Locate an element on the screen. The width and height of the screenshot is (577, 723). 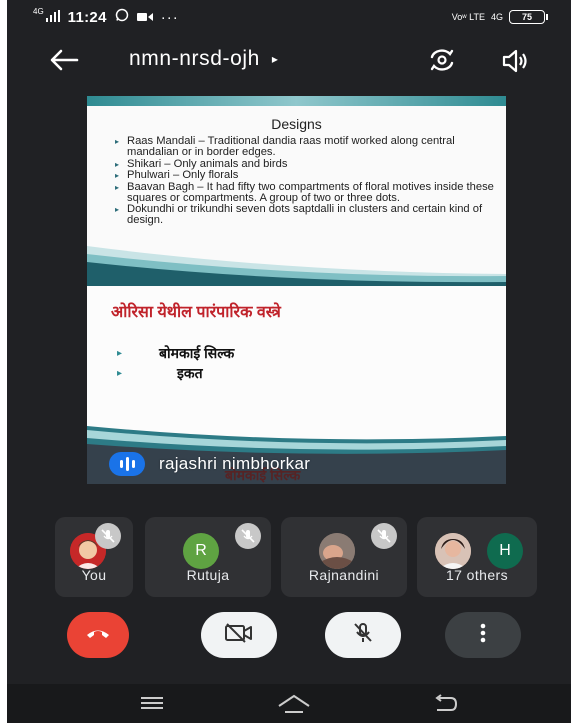
end-call-icon is located at coordinates (98, 635).